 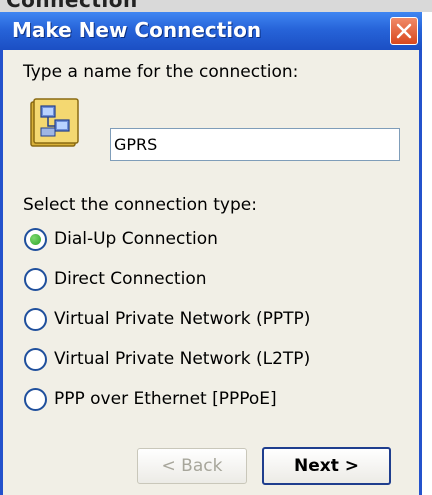 I want to click on background-window-strip: Connection, so click(x=216, y=6).